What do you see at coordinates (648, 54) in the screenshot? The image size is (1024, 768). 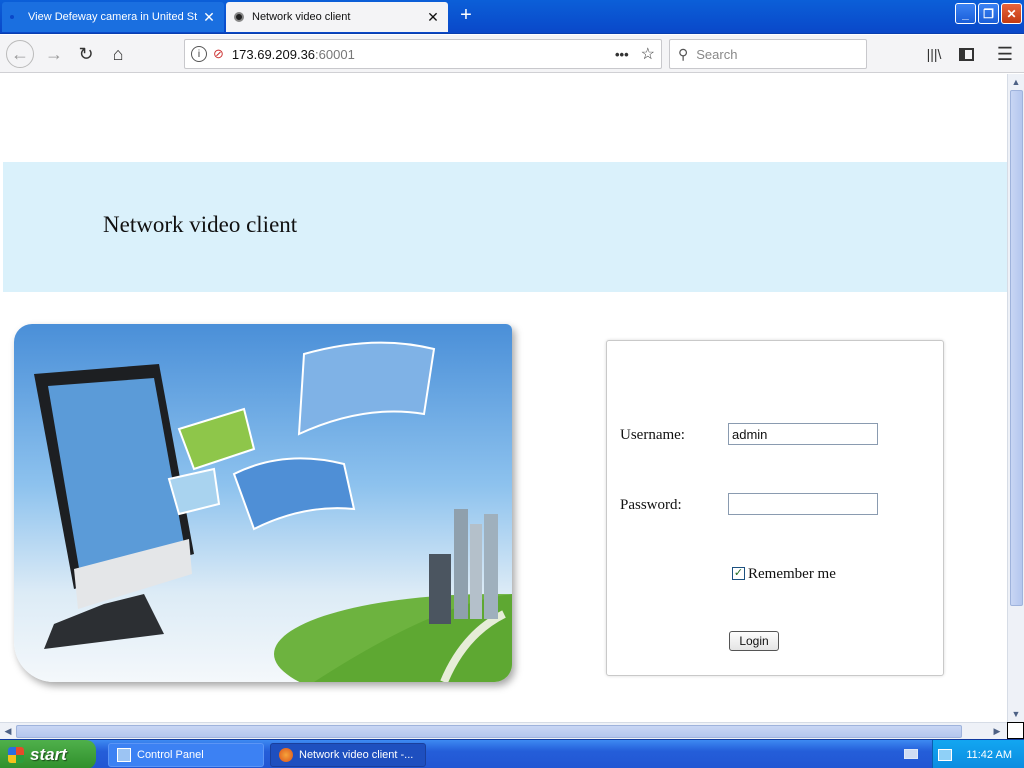 I see `bookmark-star-icon: ☆` at bounding box center [648, 54].